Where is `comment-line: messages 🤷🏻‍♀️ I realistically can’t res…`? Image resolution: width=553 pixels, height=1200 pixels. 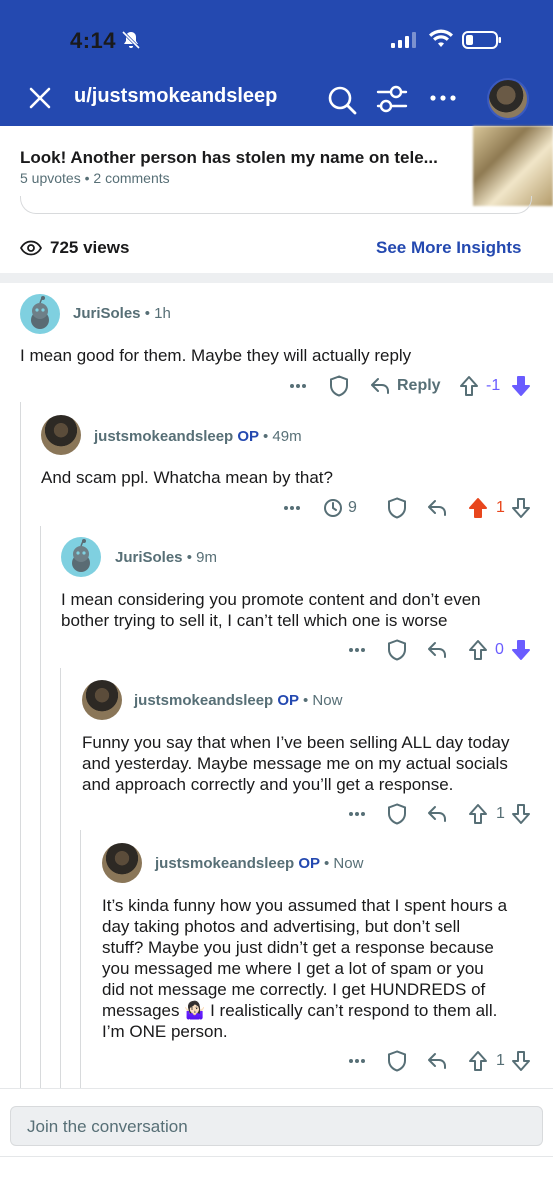 comment-line: messages 🤷🏻‍♀️ I realistically can’t res… is located at coordinates (300, 1010).